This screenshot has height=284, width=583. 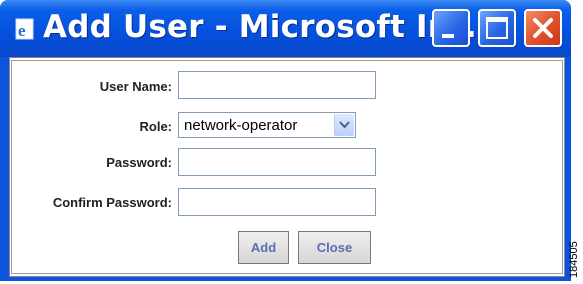 What do you see at coordinates (448, 36) in the screenshot?
I see `minimize-icon` at bounding box center [448, 36].